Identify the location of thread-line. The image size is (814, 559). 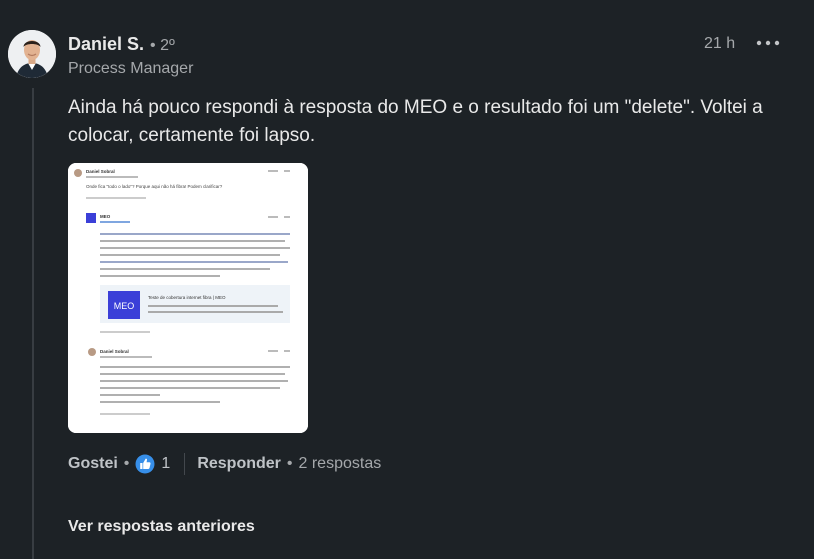
(33, 323).